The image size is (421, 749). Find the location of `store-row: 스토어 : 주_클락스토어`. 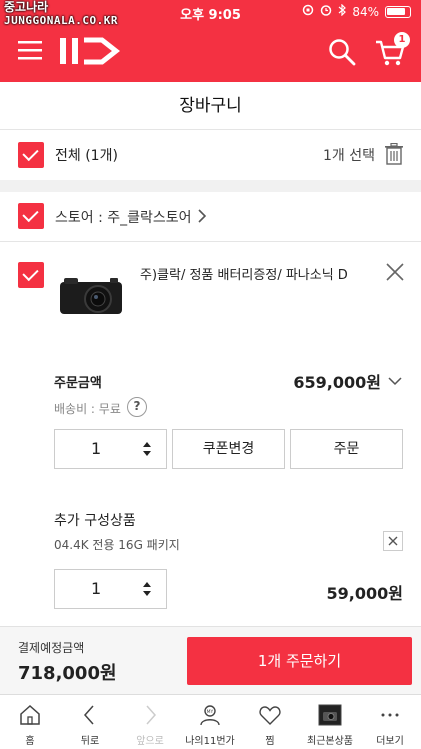

store-row: 스토어 : 주_클락스토어 is located at coordinates (210, 217).